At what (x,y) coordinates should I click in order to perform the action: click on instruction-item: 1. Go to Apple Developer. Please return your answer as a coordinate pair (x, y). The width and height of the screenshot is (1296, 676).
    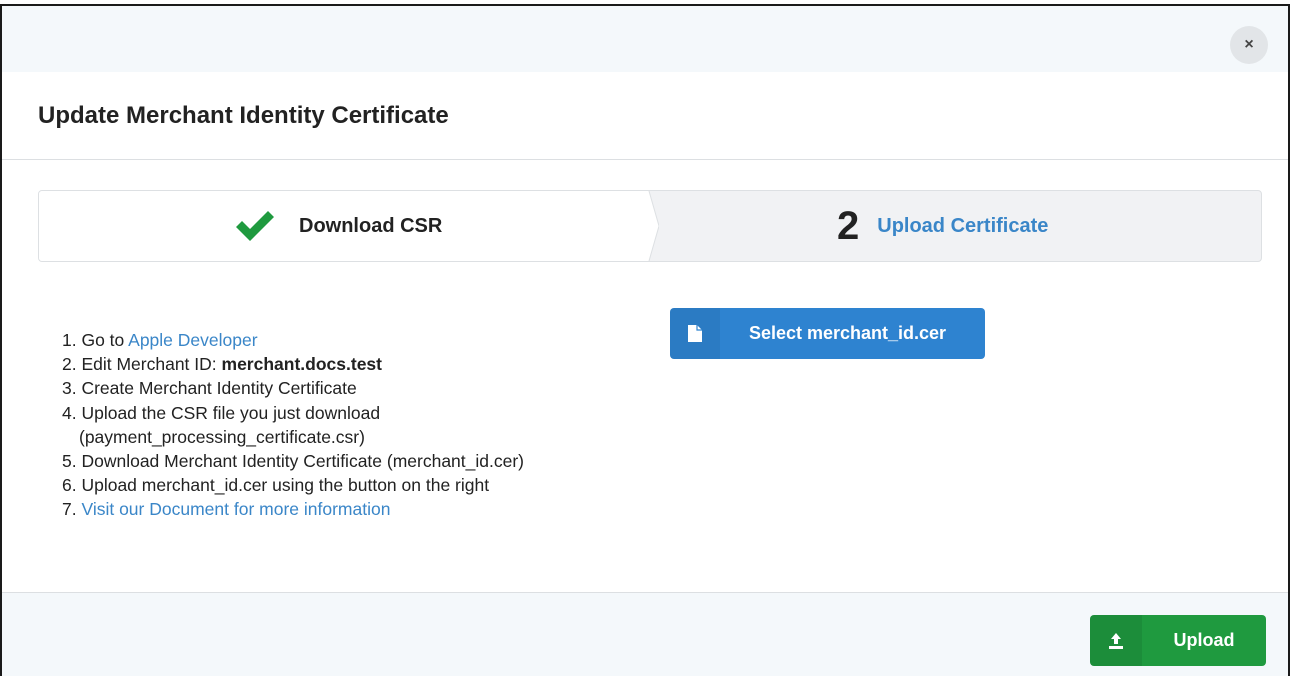
    Looking at the image, I should click on (293, 340).